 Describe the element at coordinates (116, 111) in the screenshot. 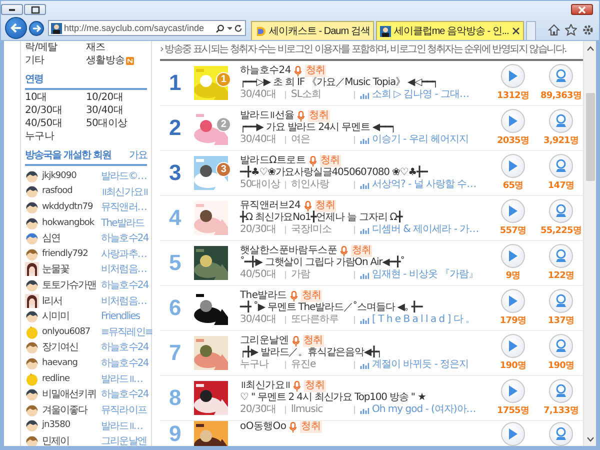

I see `age-link: 30/40대` at that location.